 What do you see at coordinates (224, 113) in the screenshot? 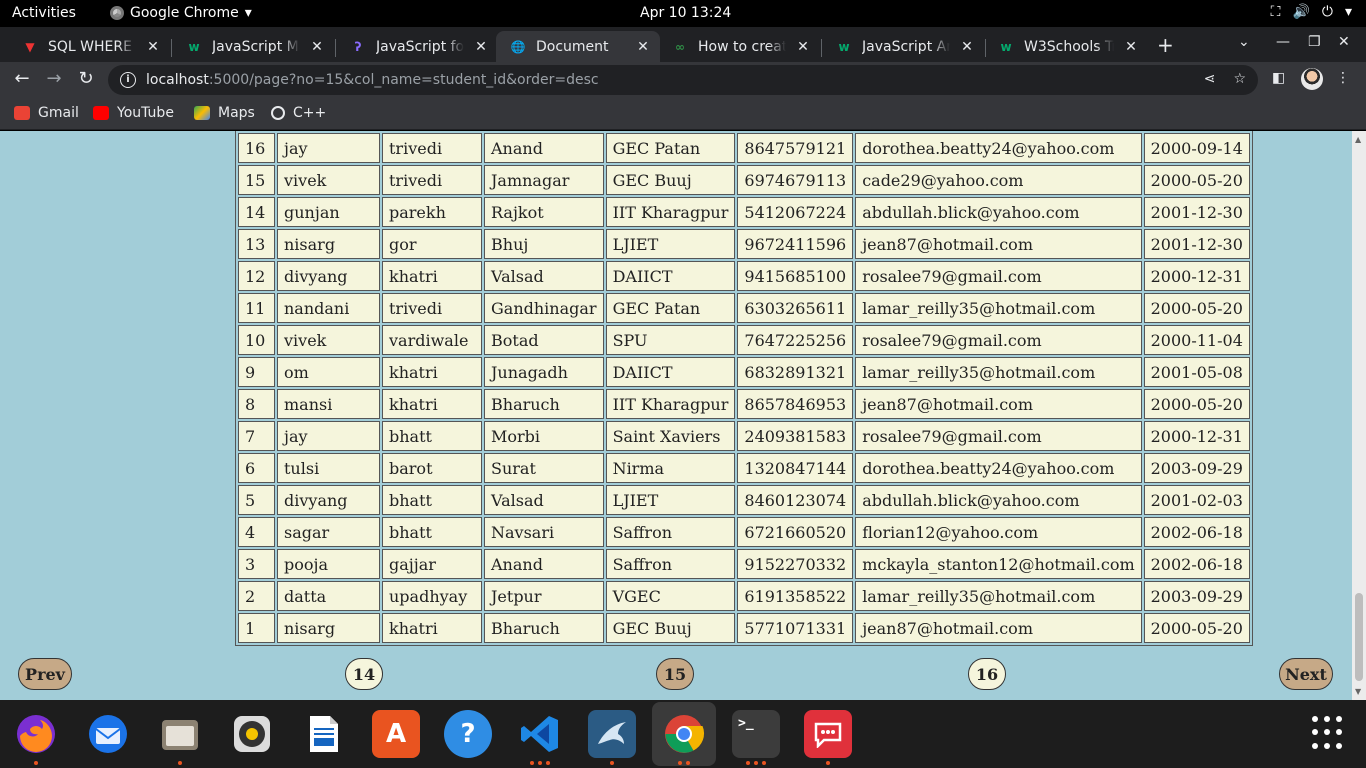
I see `bookmark-maps: Maps` at bounding box center [224, 113].